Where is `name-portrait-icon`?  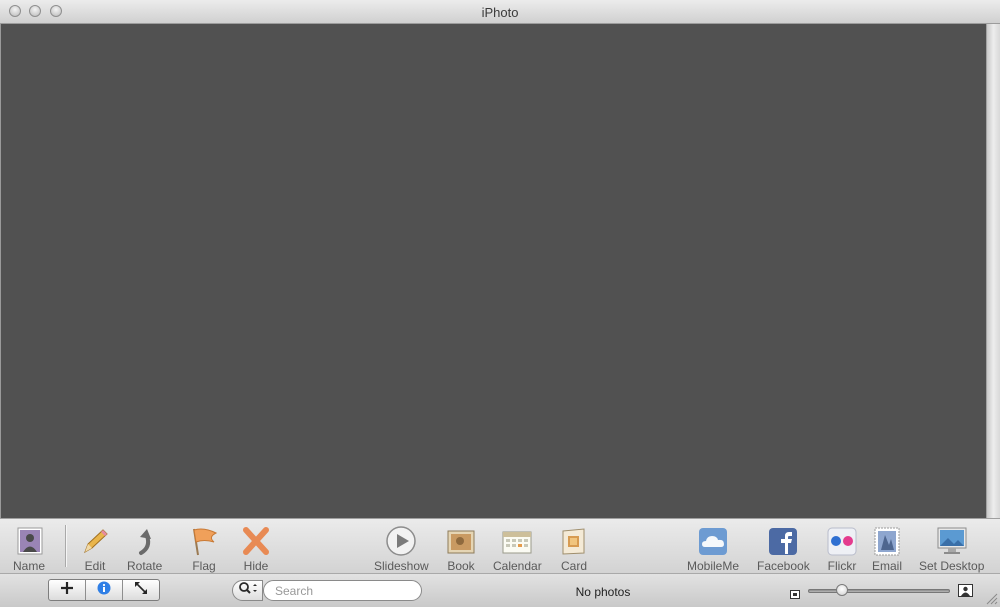 name-portrait-icon is located at coordinates (29, 541).